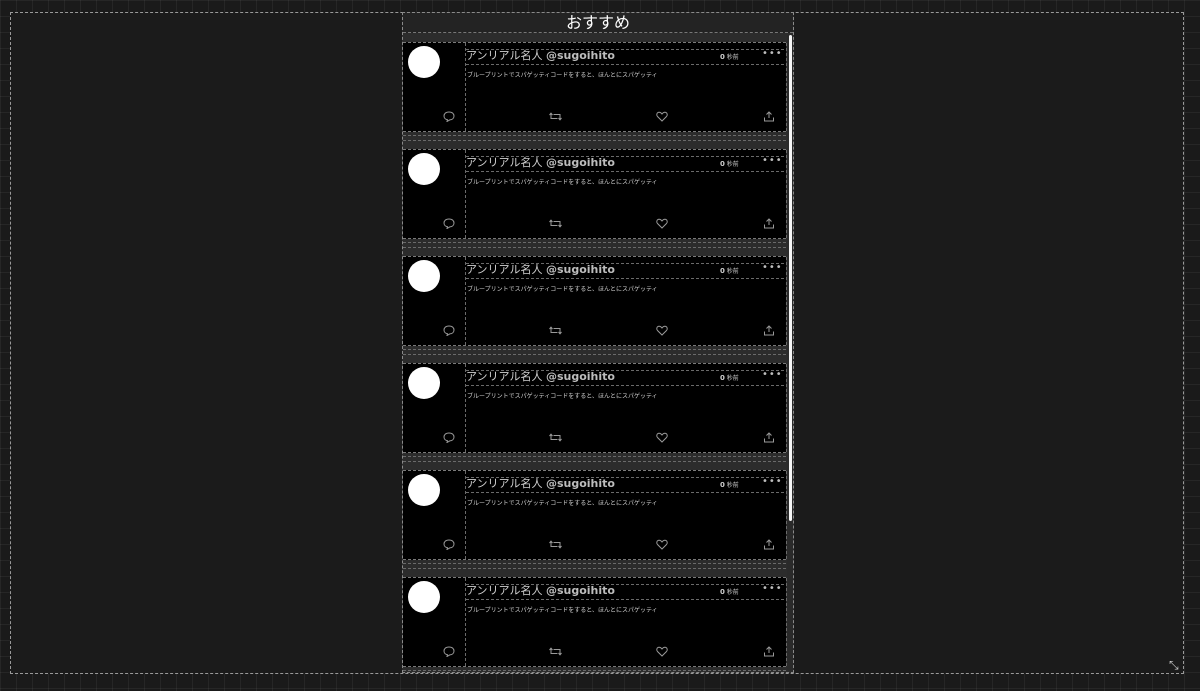 The height and width of the screenshot is (691, 1200). Describe the element at coordinates (598, 23) in the screenshot. I see `feed-title: おすすめ` at that location.